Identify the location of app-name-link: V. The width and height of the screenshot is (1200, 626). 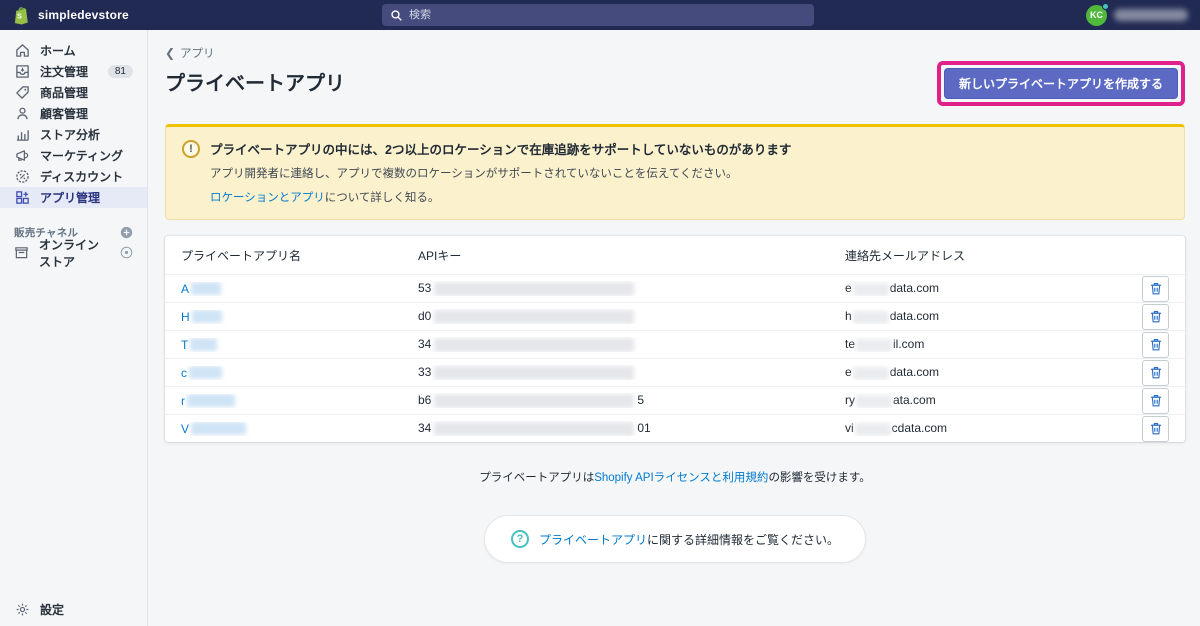
(214, 429).